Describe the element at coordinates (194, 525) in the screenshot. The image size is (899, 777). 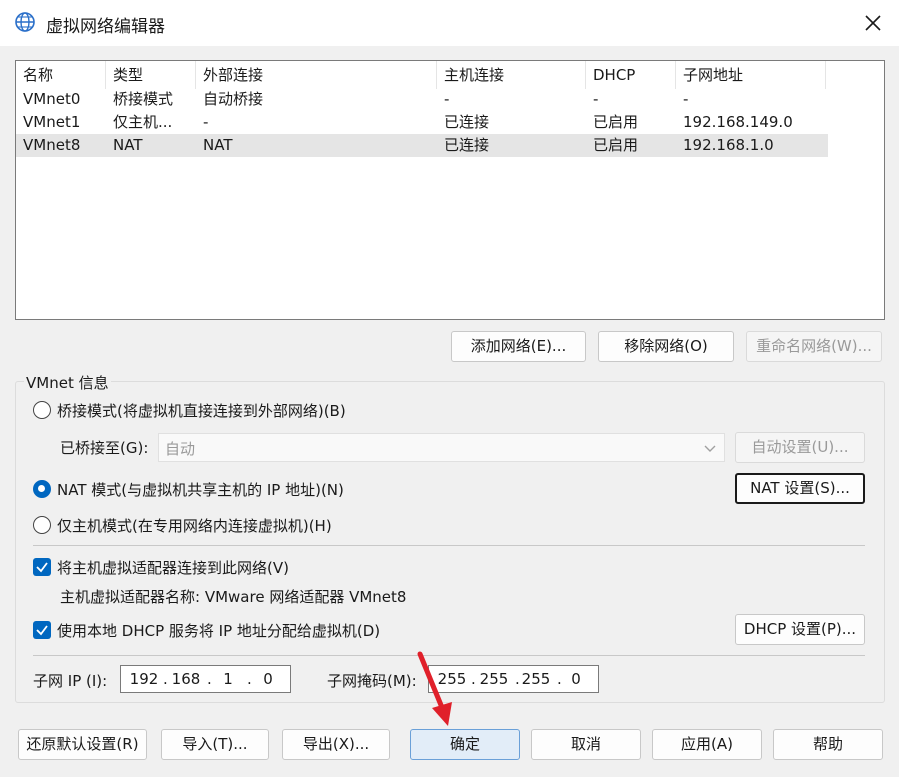
I see `host-only-label: 仅主机模式(在专用网络内连接虚拟机)(H)` at that location.